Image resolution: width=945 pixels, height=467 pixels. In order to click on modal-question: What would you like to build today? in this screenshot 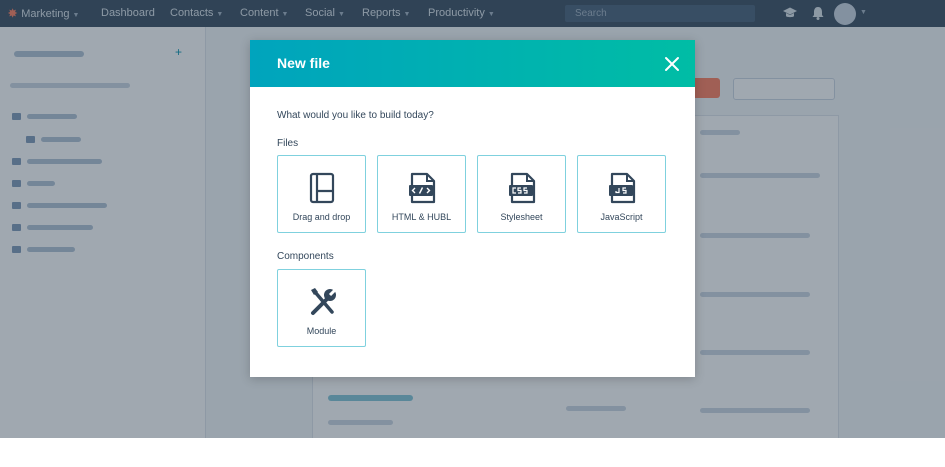, I will do `click(355, 115)`.